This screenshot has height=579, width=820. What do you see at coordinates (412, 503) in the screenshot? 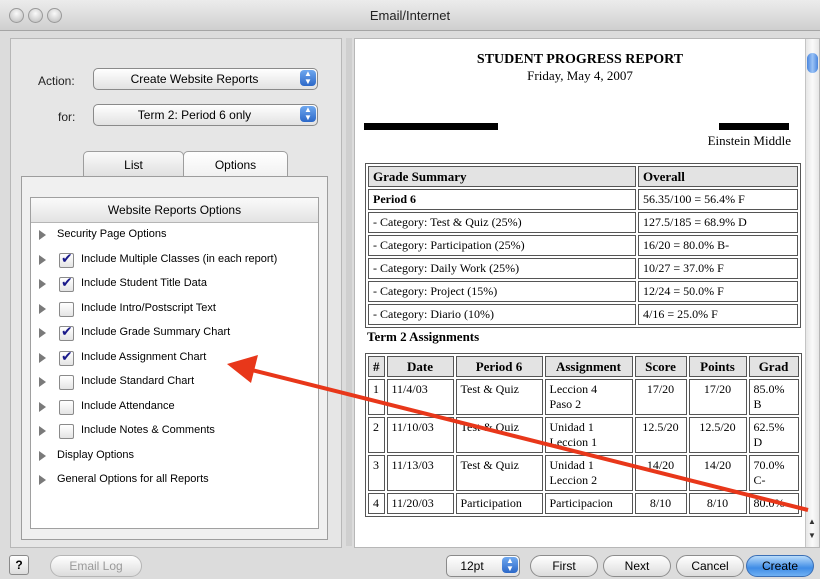
I see `assignment-date-cell-text: 11/20/03` at bounding box center [412, 503].